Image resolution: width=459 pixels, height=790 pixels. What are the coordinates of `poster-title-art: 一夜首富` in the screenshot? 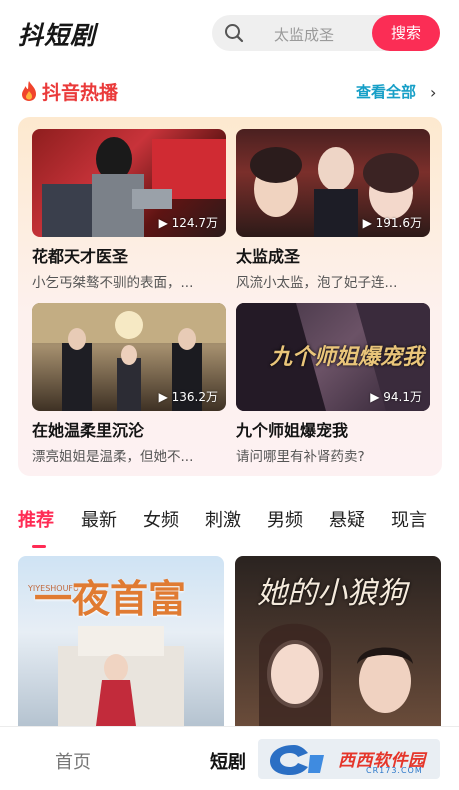 It's located at (110, 599).